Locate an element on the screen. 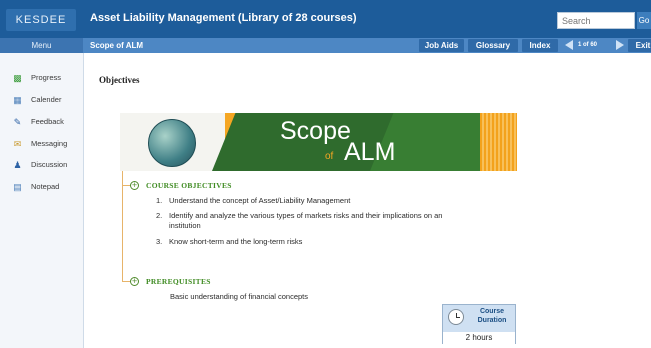 This screenshot has width=651, height=348. course-banner: Scope of ALM is located at coordinates (318, 142).